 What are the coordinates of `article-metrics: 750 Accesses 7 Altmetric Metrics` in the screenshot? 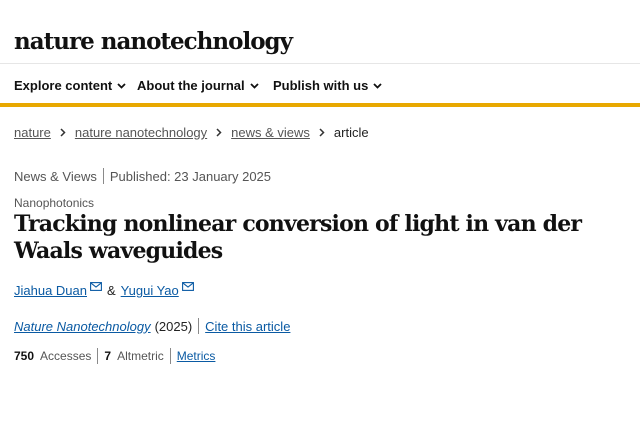 It's located at (114, 356).